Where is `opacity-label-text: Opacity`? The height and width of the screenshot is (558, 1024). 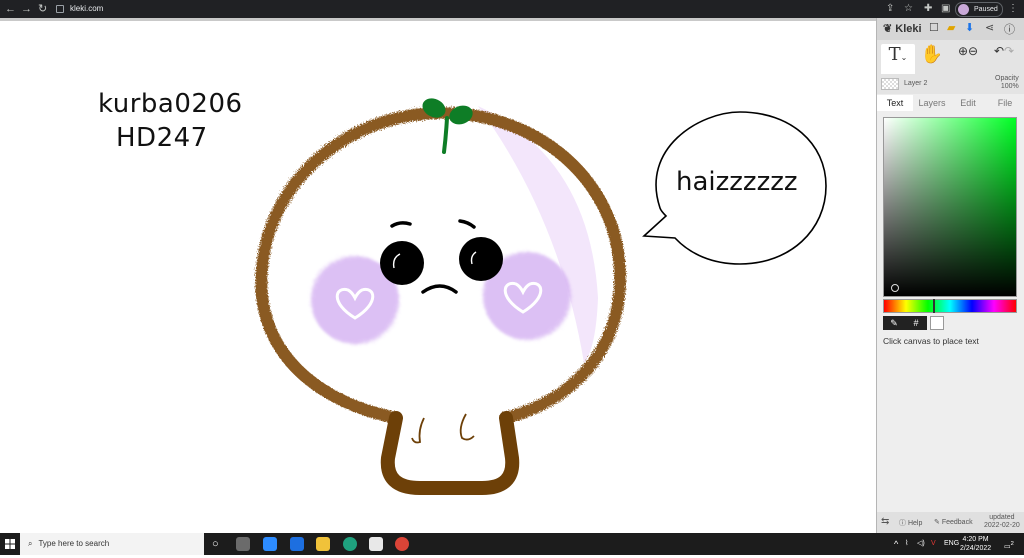 opacity-label-text: Opacity is located at coordinates (1007, 78).